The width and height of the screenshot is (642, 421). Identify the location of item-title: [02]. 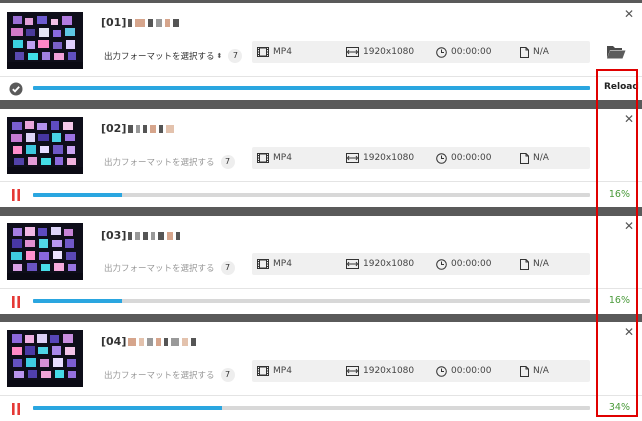
(138, 128).